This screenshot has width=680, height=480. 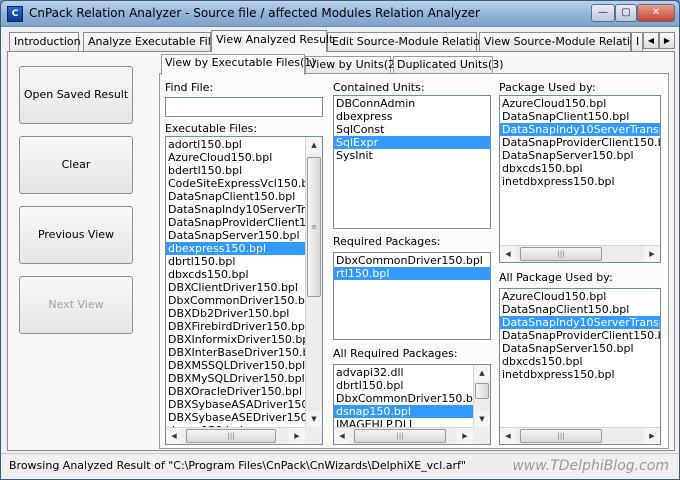 I want to click on all-package-used-by-label: All Package Used by:, so click(x=556, y=277).